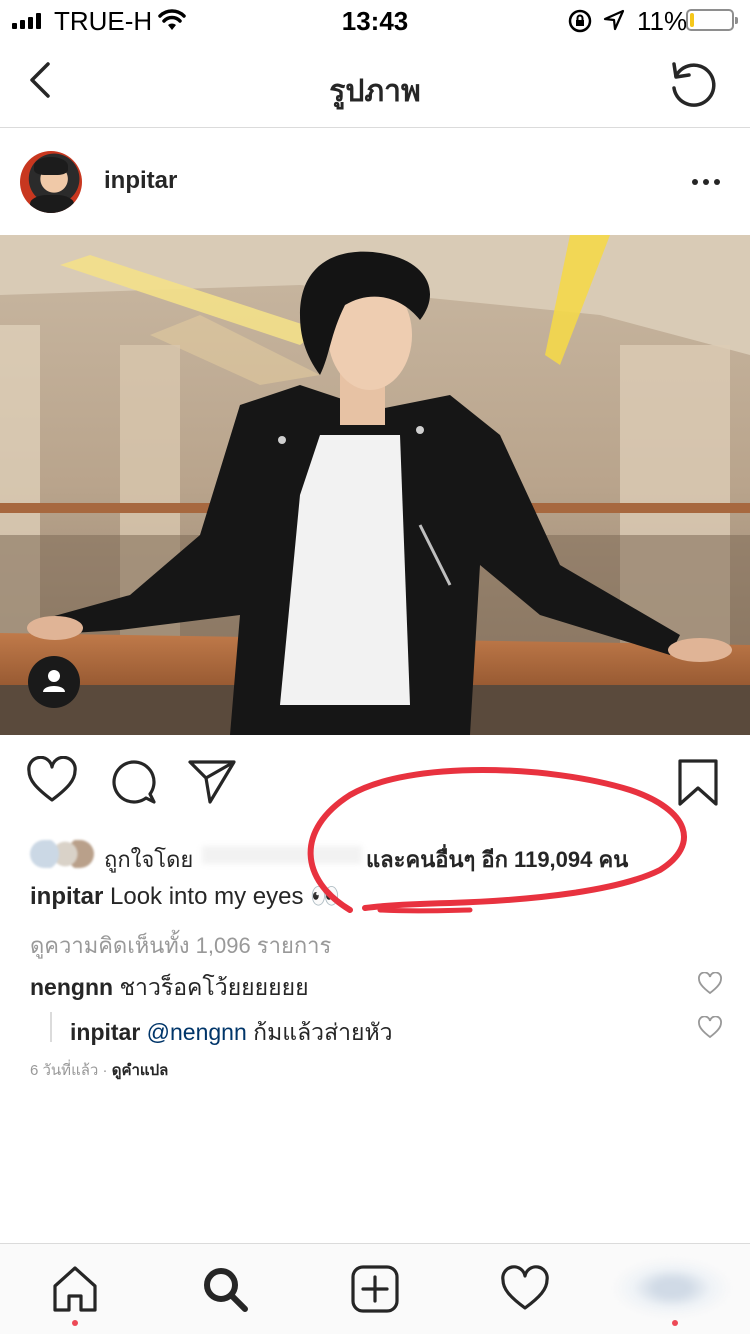 The image size is (750, 1334). I want to click on paper-plane-icon, so click(212, 781).